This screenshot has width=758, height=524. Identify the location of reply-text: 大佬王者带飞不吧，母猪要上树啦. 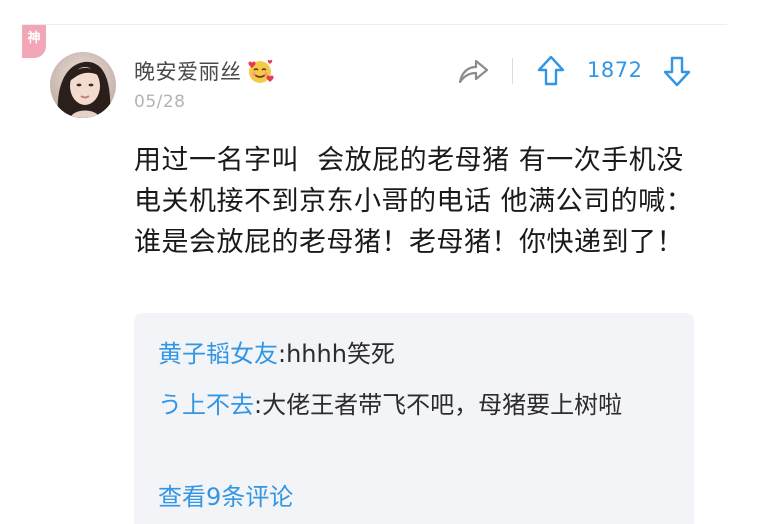
(442, 405).